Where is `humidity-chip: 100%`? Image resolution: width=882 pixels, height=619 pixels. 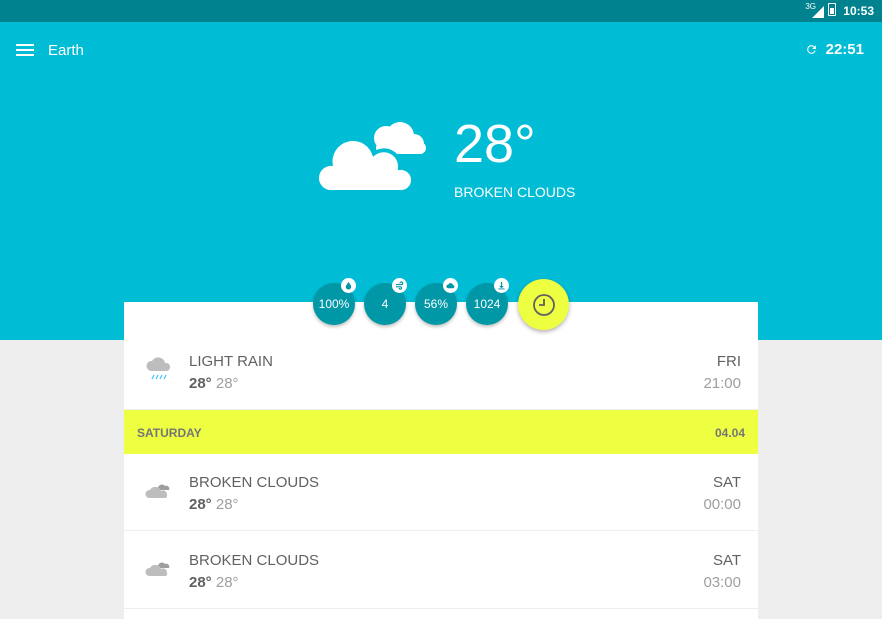 humidity-chip: 100% is located at coordinates (334, 301).